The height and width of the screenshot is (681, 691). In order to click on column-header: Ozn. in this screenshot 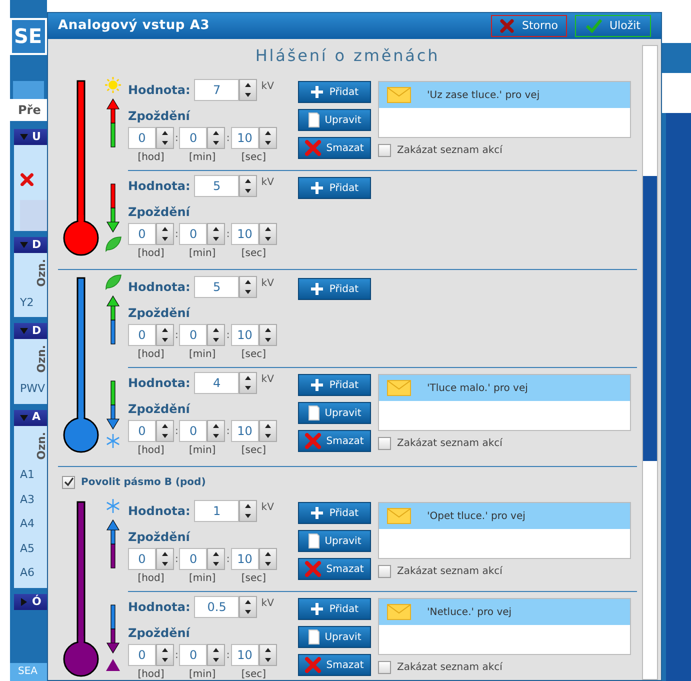, I will do `click(40, 359)`.